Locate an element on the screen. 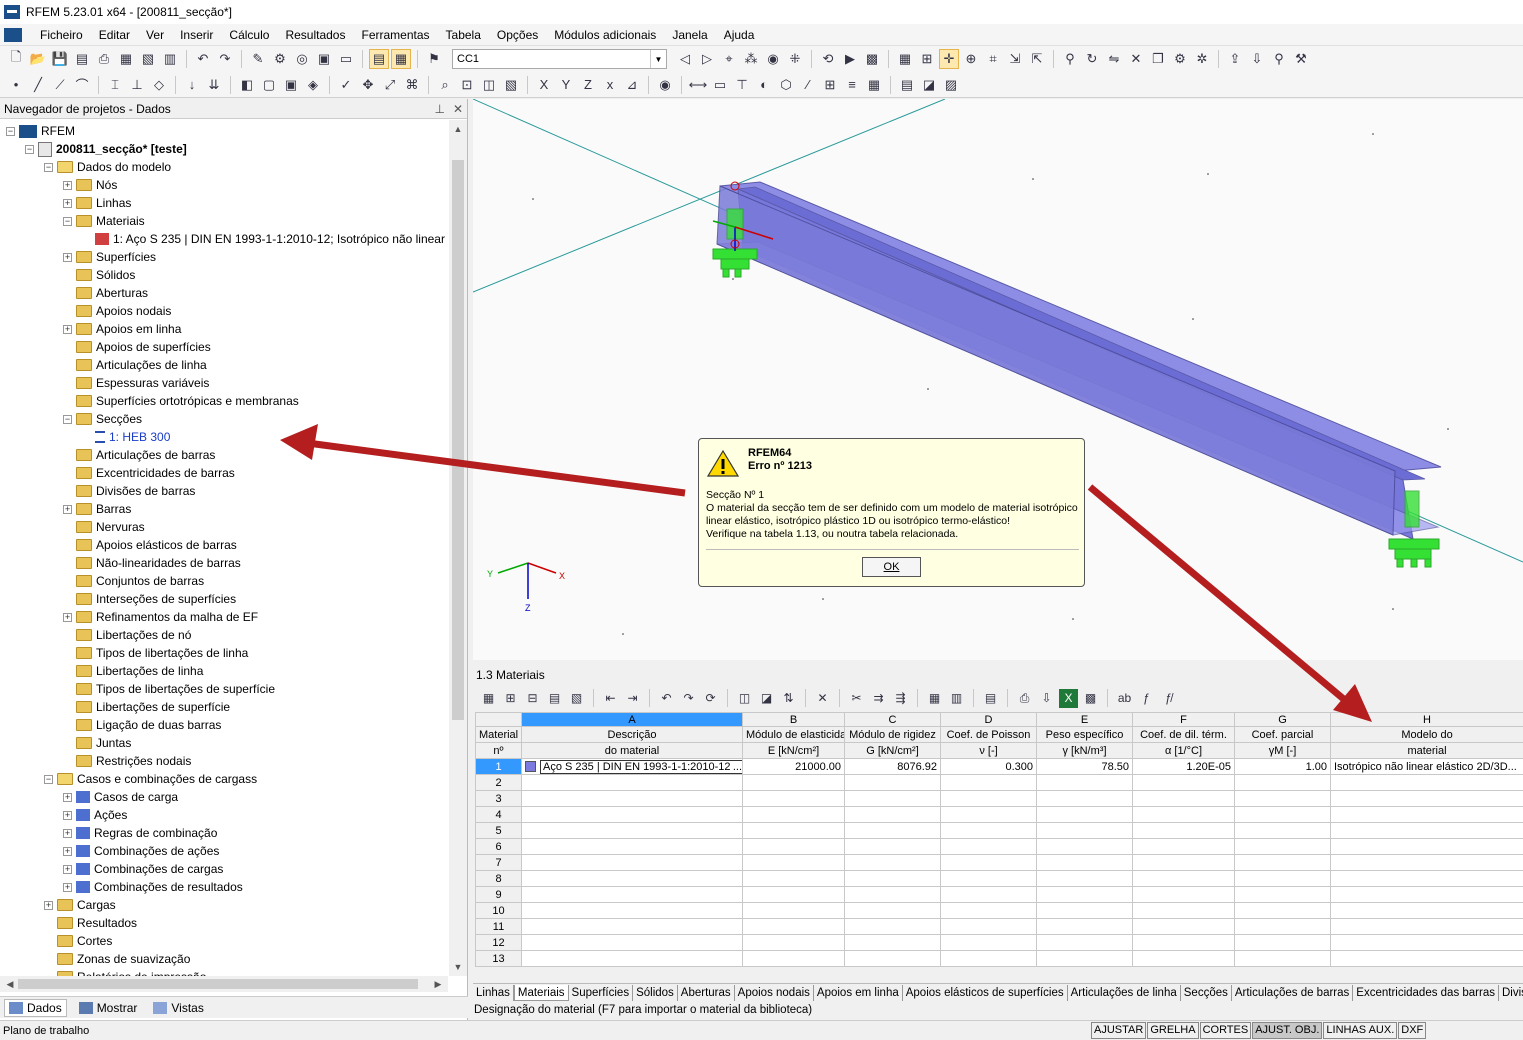 The width and height of the screenshot is (1523, 1040). rotate-icon: ↻ is located at coordinates (1092, 59).